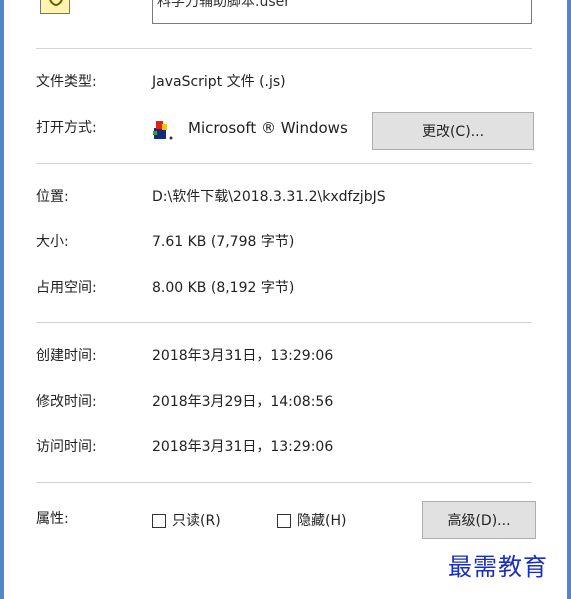 Image resolution: width=571 pixels, height=599 pixels. I want to click on size-on-disk-label: 占用空间:, so click(66, 288).